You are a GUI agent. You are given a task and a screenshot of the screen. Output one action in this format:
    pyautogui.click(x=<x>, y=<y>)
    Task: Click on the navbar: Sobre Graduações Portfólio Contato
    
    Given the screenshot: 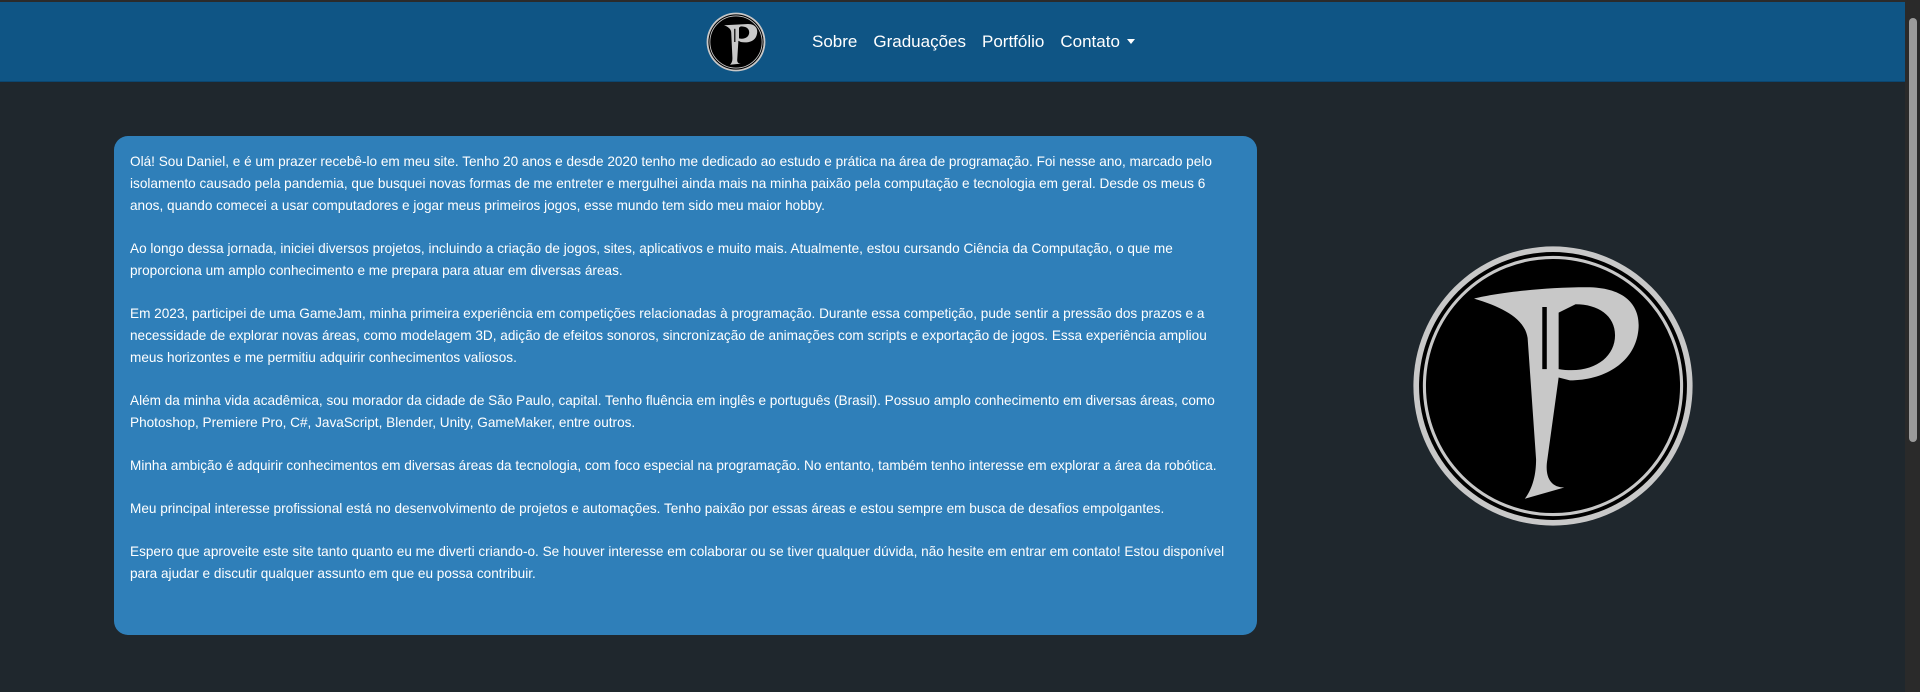 What is the action you would take?
    pyautogui.click(x=952, y=42)
    